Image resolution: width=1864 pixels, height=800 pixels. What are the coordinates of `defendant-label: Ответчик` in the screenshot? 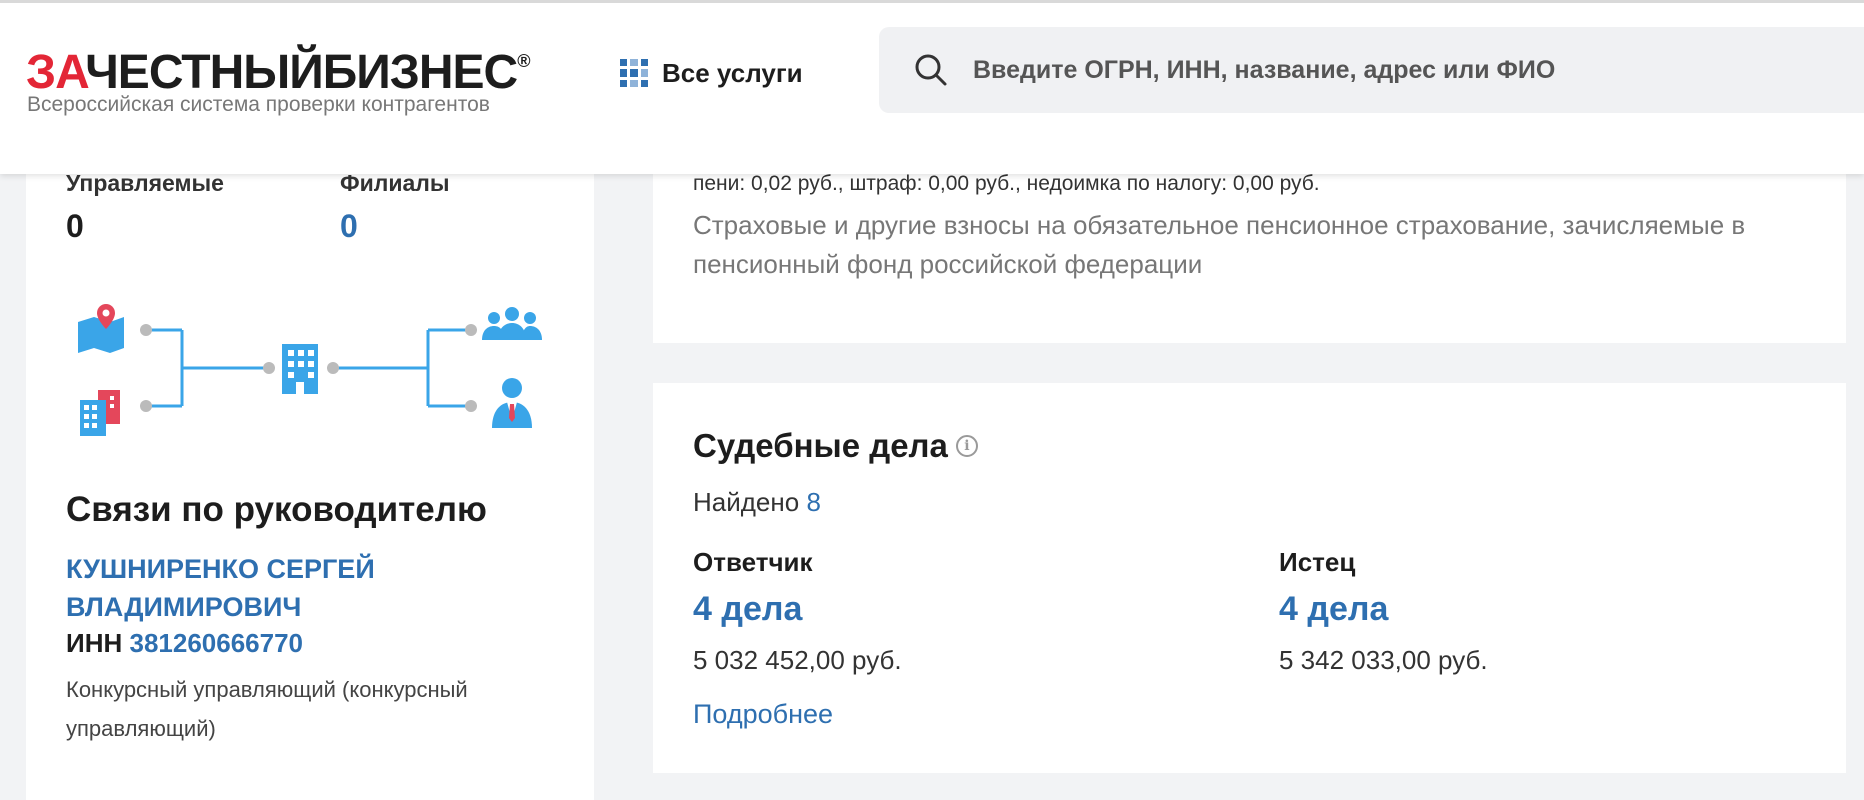 It's located at (753, 562).